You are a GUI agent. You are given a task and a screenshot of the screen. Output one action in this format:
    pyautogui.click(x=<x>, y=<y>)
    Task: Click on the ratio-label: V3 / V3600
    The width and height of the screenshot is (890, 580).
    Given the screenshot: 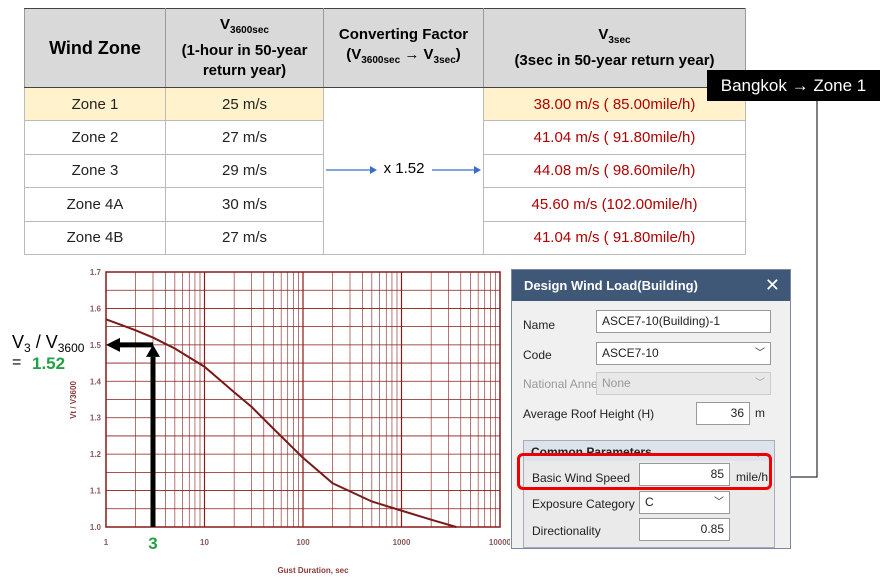 What is the action you would take?
    pyautogui.click(x=48, y=343)
    